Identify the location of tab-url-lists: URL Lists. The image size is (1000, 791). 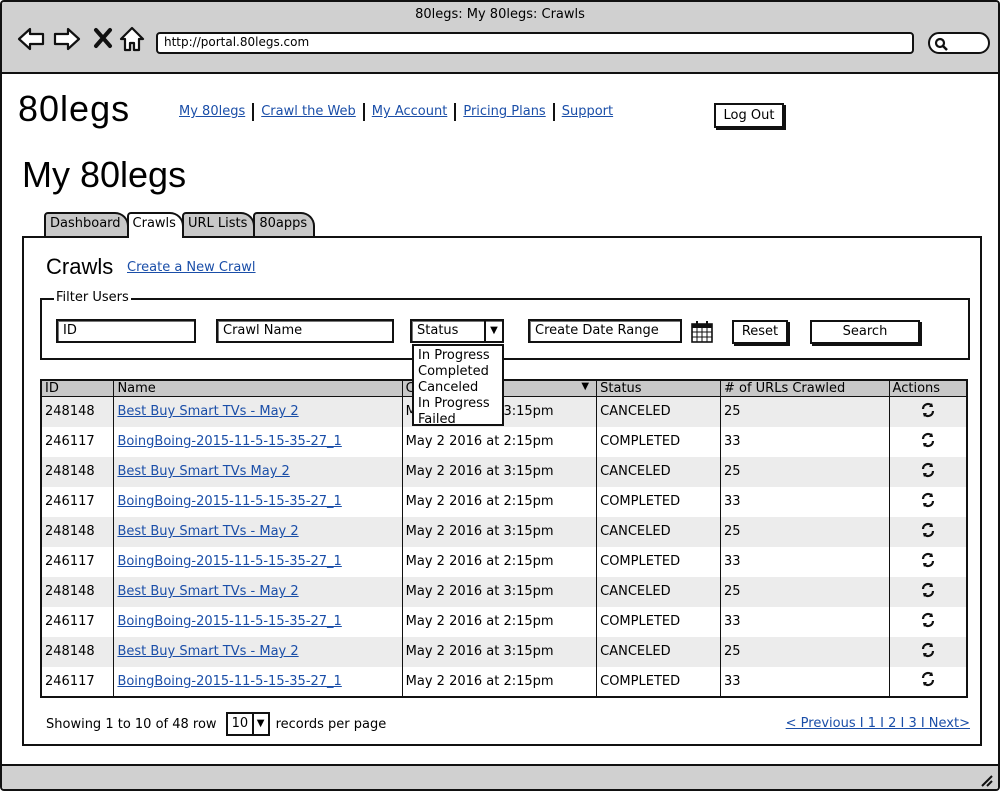
(218, 224).